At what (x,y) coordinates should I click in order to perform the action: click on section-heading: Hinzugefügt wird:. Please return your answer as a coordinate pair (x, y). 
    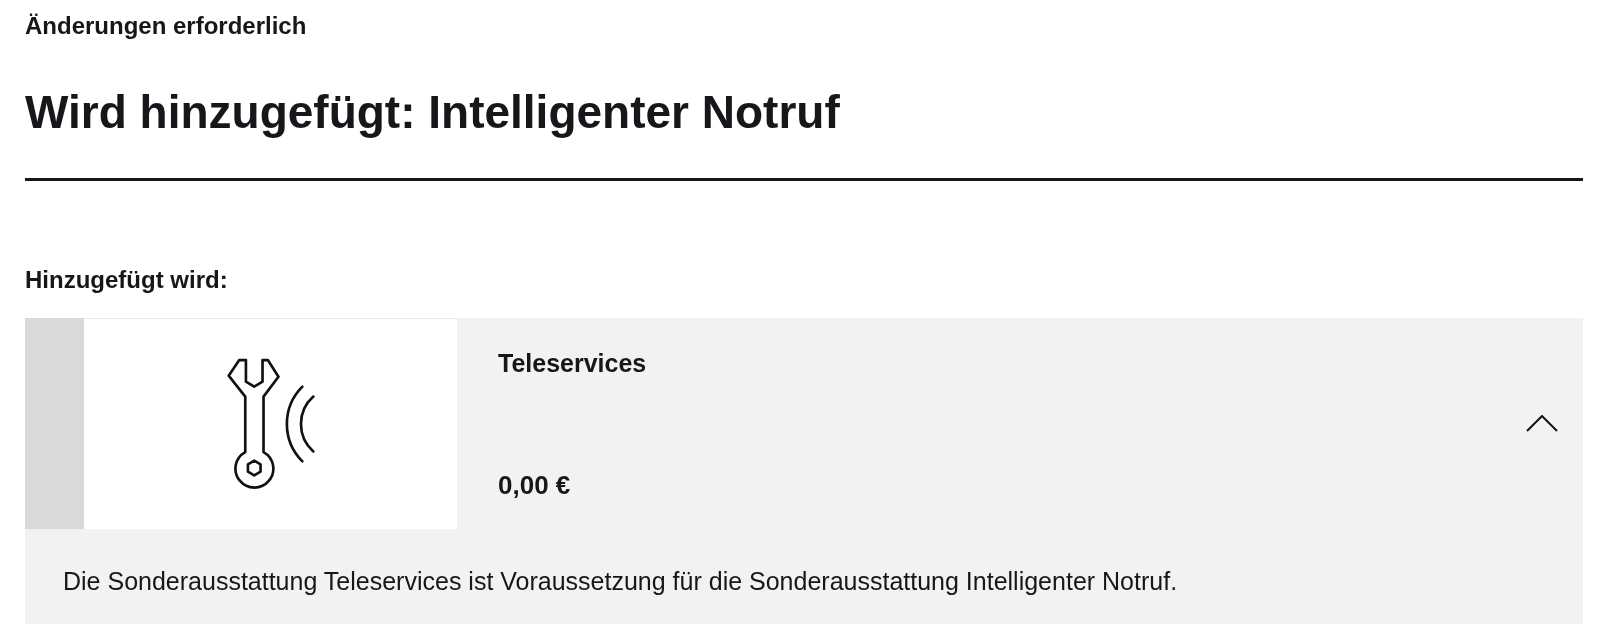
    Looking at the image, I should click on (126, 280).